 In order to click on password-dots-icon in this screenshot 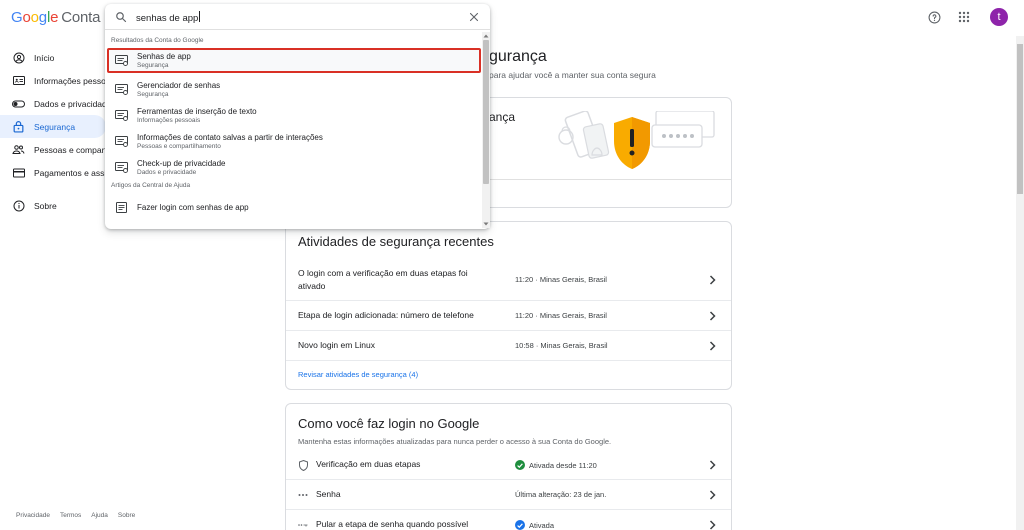, I will do `click(303, 495)`.